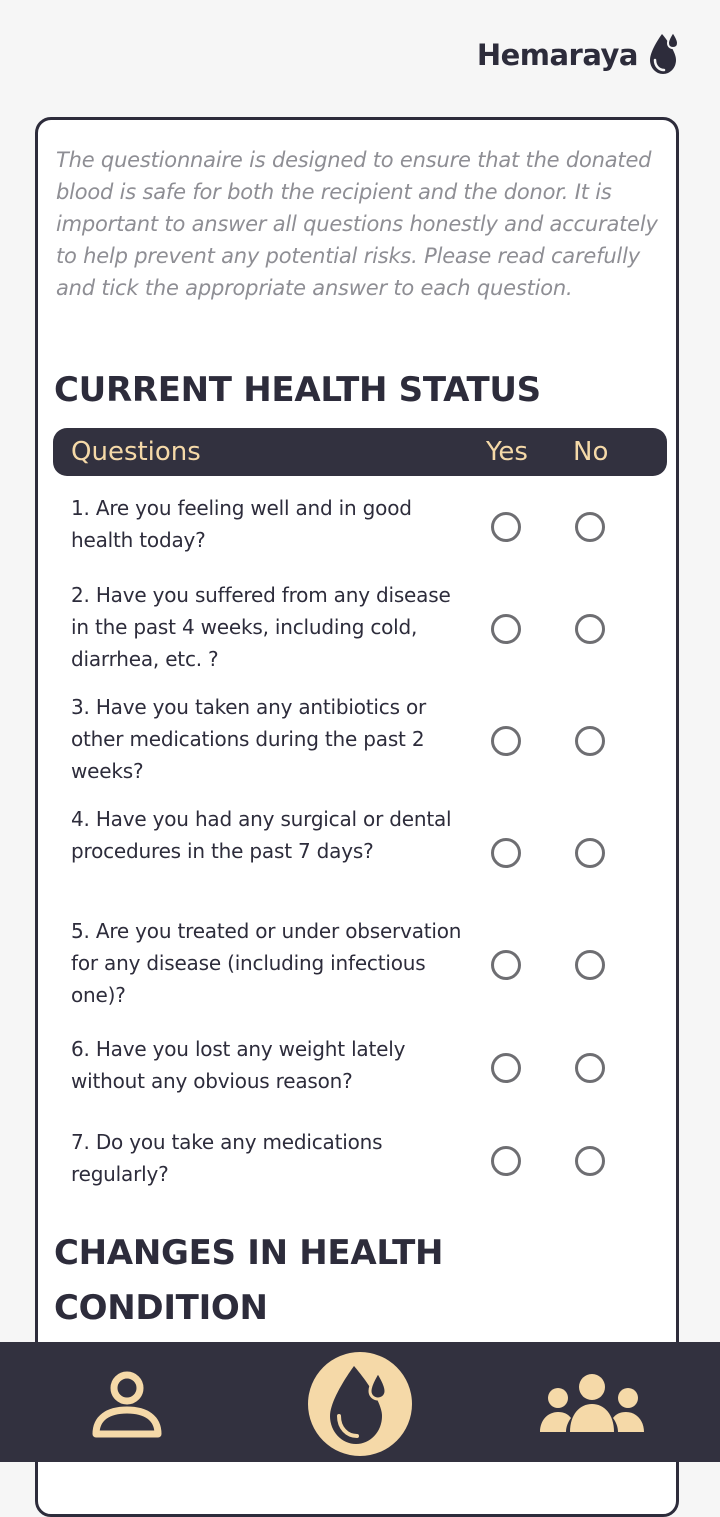 The height and width of the screenshot is (1517, 720). Describe the element at coordinates (506, 741) in the screenshot. I see `question-3-yes-radio` at that location.